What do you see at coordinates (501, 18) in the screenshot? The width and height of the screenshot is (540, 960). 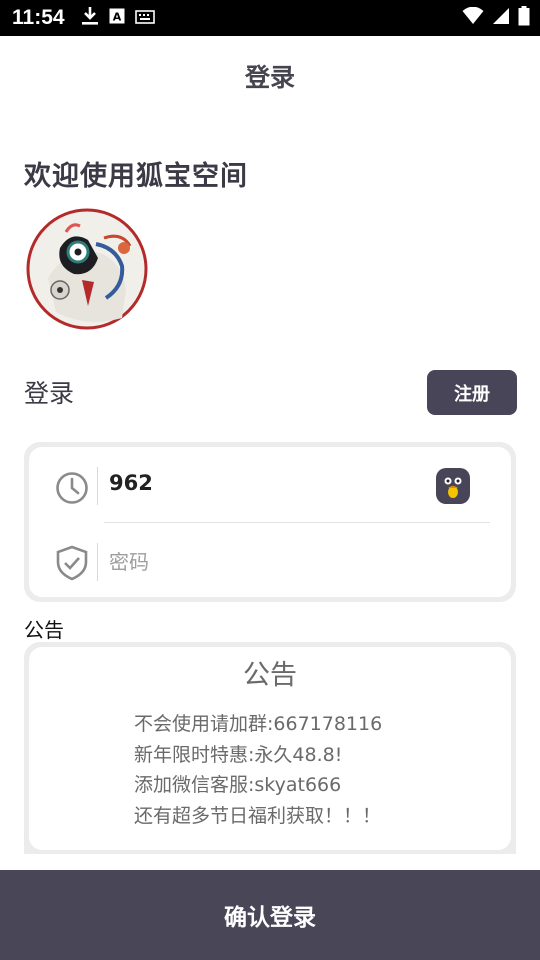 I see `signal-icon` at bounding box center [501, 18].